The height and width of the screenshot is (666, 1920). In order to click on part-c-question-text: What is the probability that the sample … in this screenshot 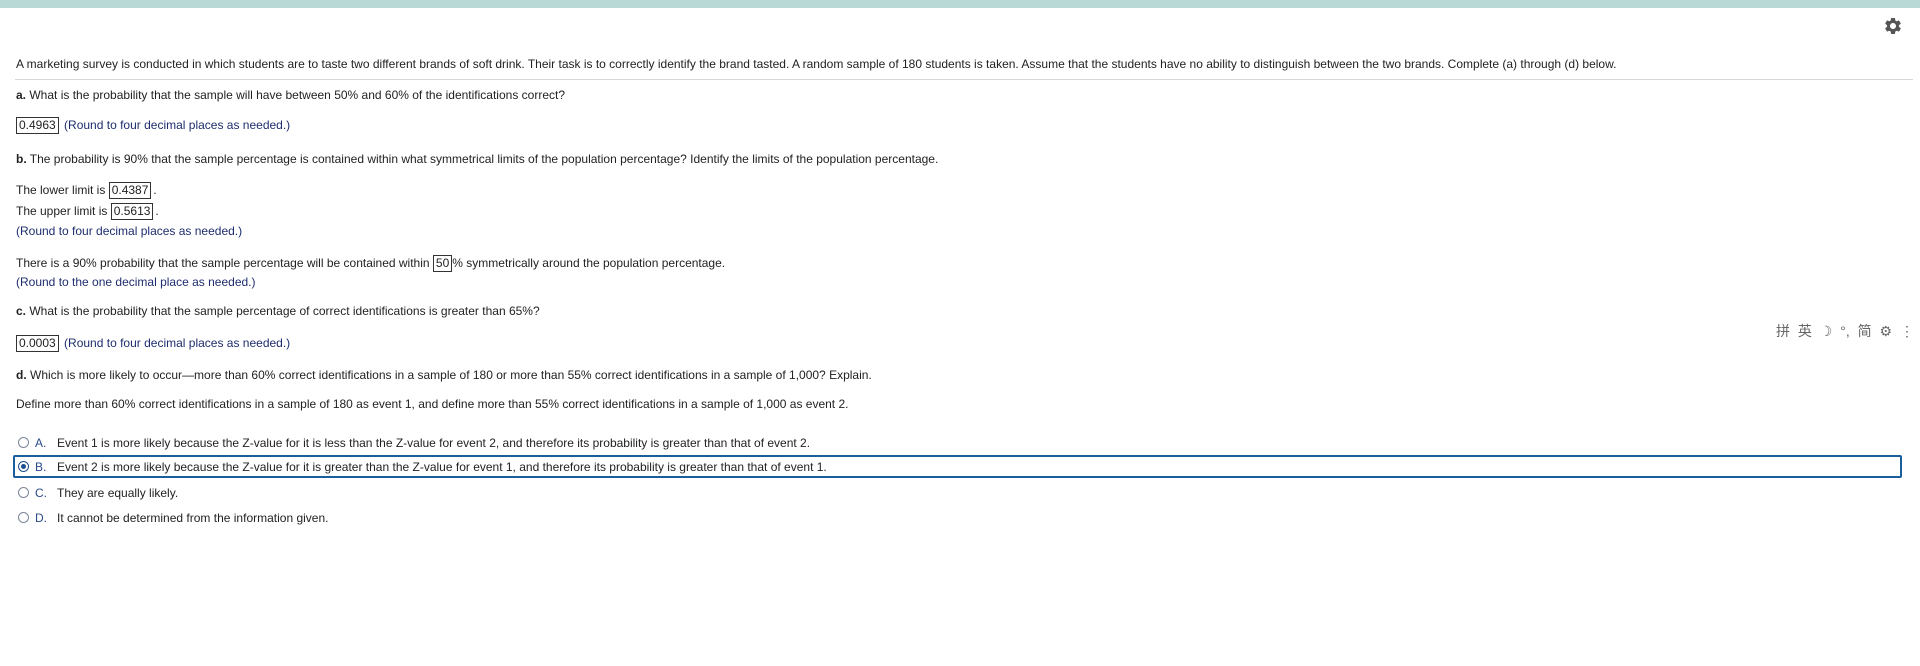, I will do `click(284, 311)`.